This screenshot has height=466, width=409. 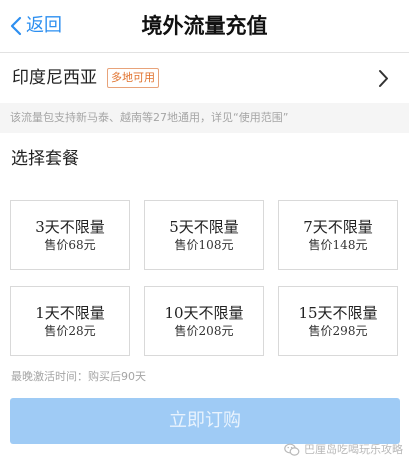 I want to click on plan-name: 10天不限量, so click(x=204, y=313).